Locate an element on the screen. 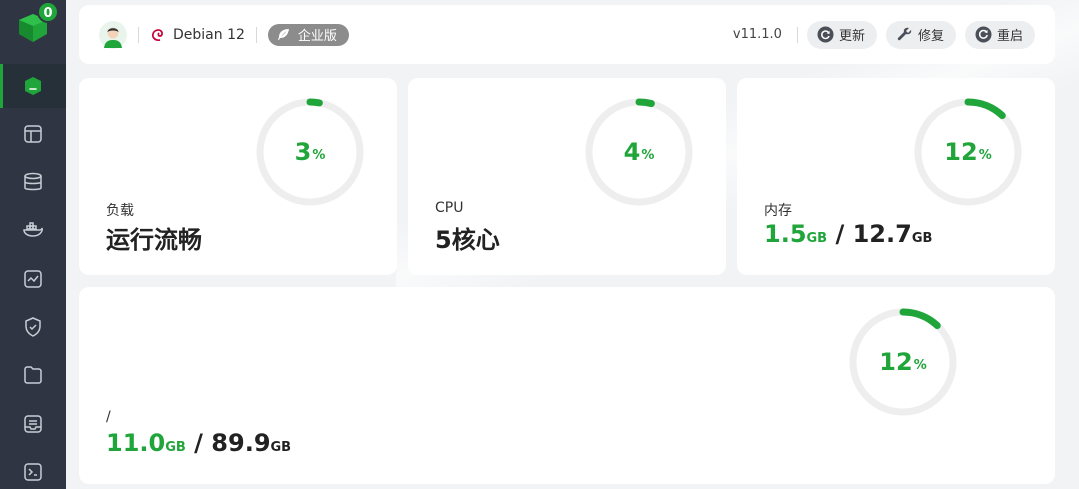 The width and height of the screenshot is (1079, 489). os-name: Debian 12 is located at coordinates (209, 34).